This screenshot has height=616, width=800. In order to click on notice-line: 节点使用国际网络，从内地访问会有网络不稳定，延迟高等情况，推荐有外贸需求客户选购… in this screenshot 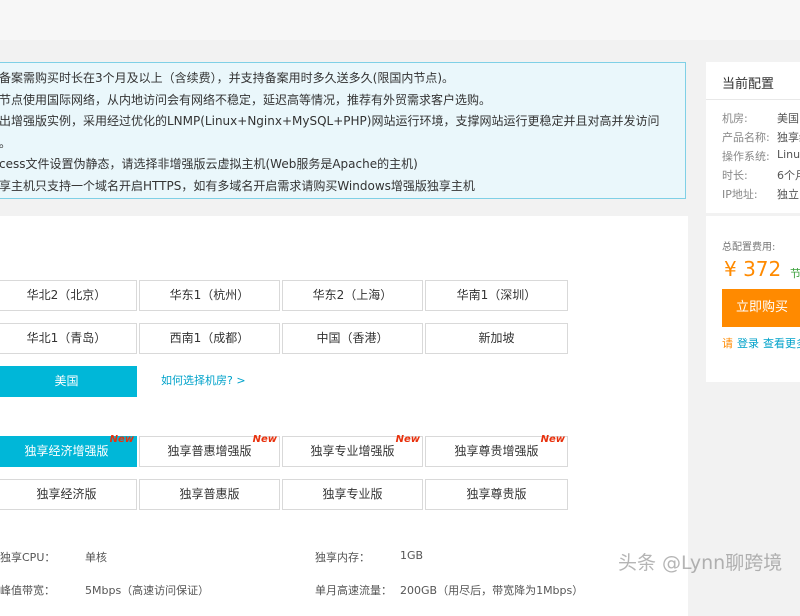, I will do `click(246, 99)`.